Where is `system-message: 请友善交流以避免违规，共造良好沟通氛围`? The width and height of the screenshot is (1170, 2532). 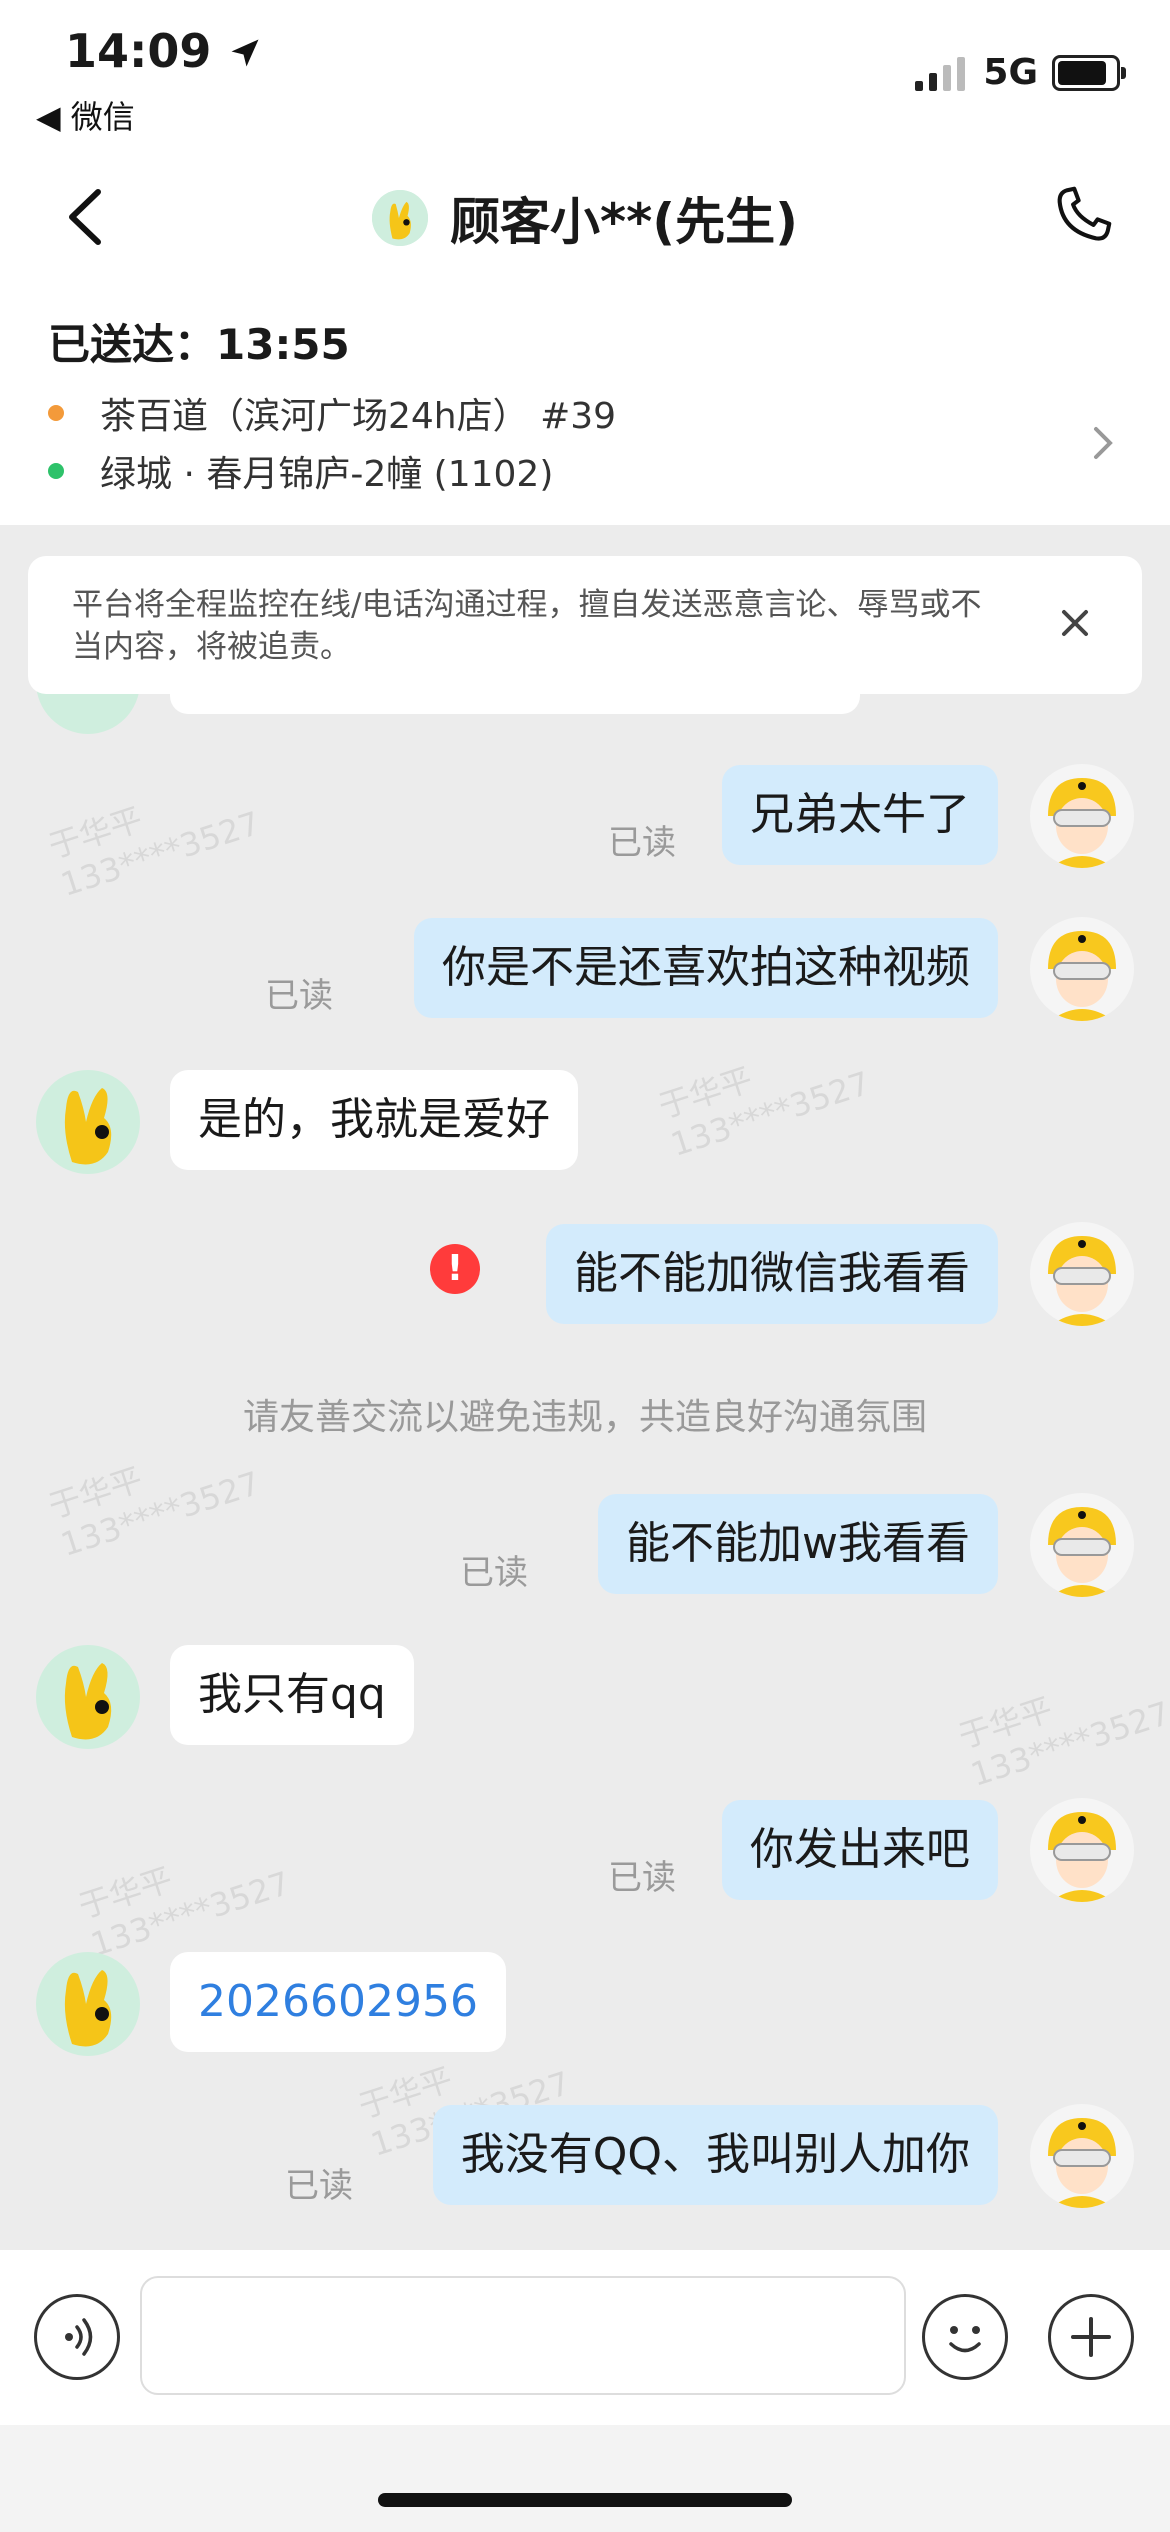
system-message: 请友善交流以避免违规，共造良好沟通氛围 is located at coordinates (584, 1417).